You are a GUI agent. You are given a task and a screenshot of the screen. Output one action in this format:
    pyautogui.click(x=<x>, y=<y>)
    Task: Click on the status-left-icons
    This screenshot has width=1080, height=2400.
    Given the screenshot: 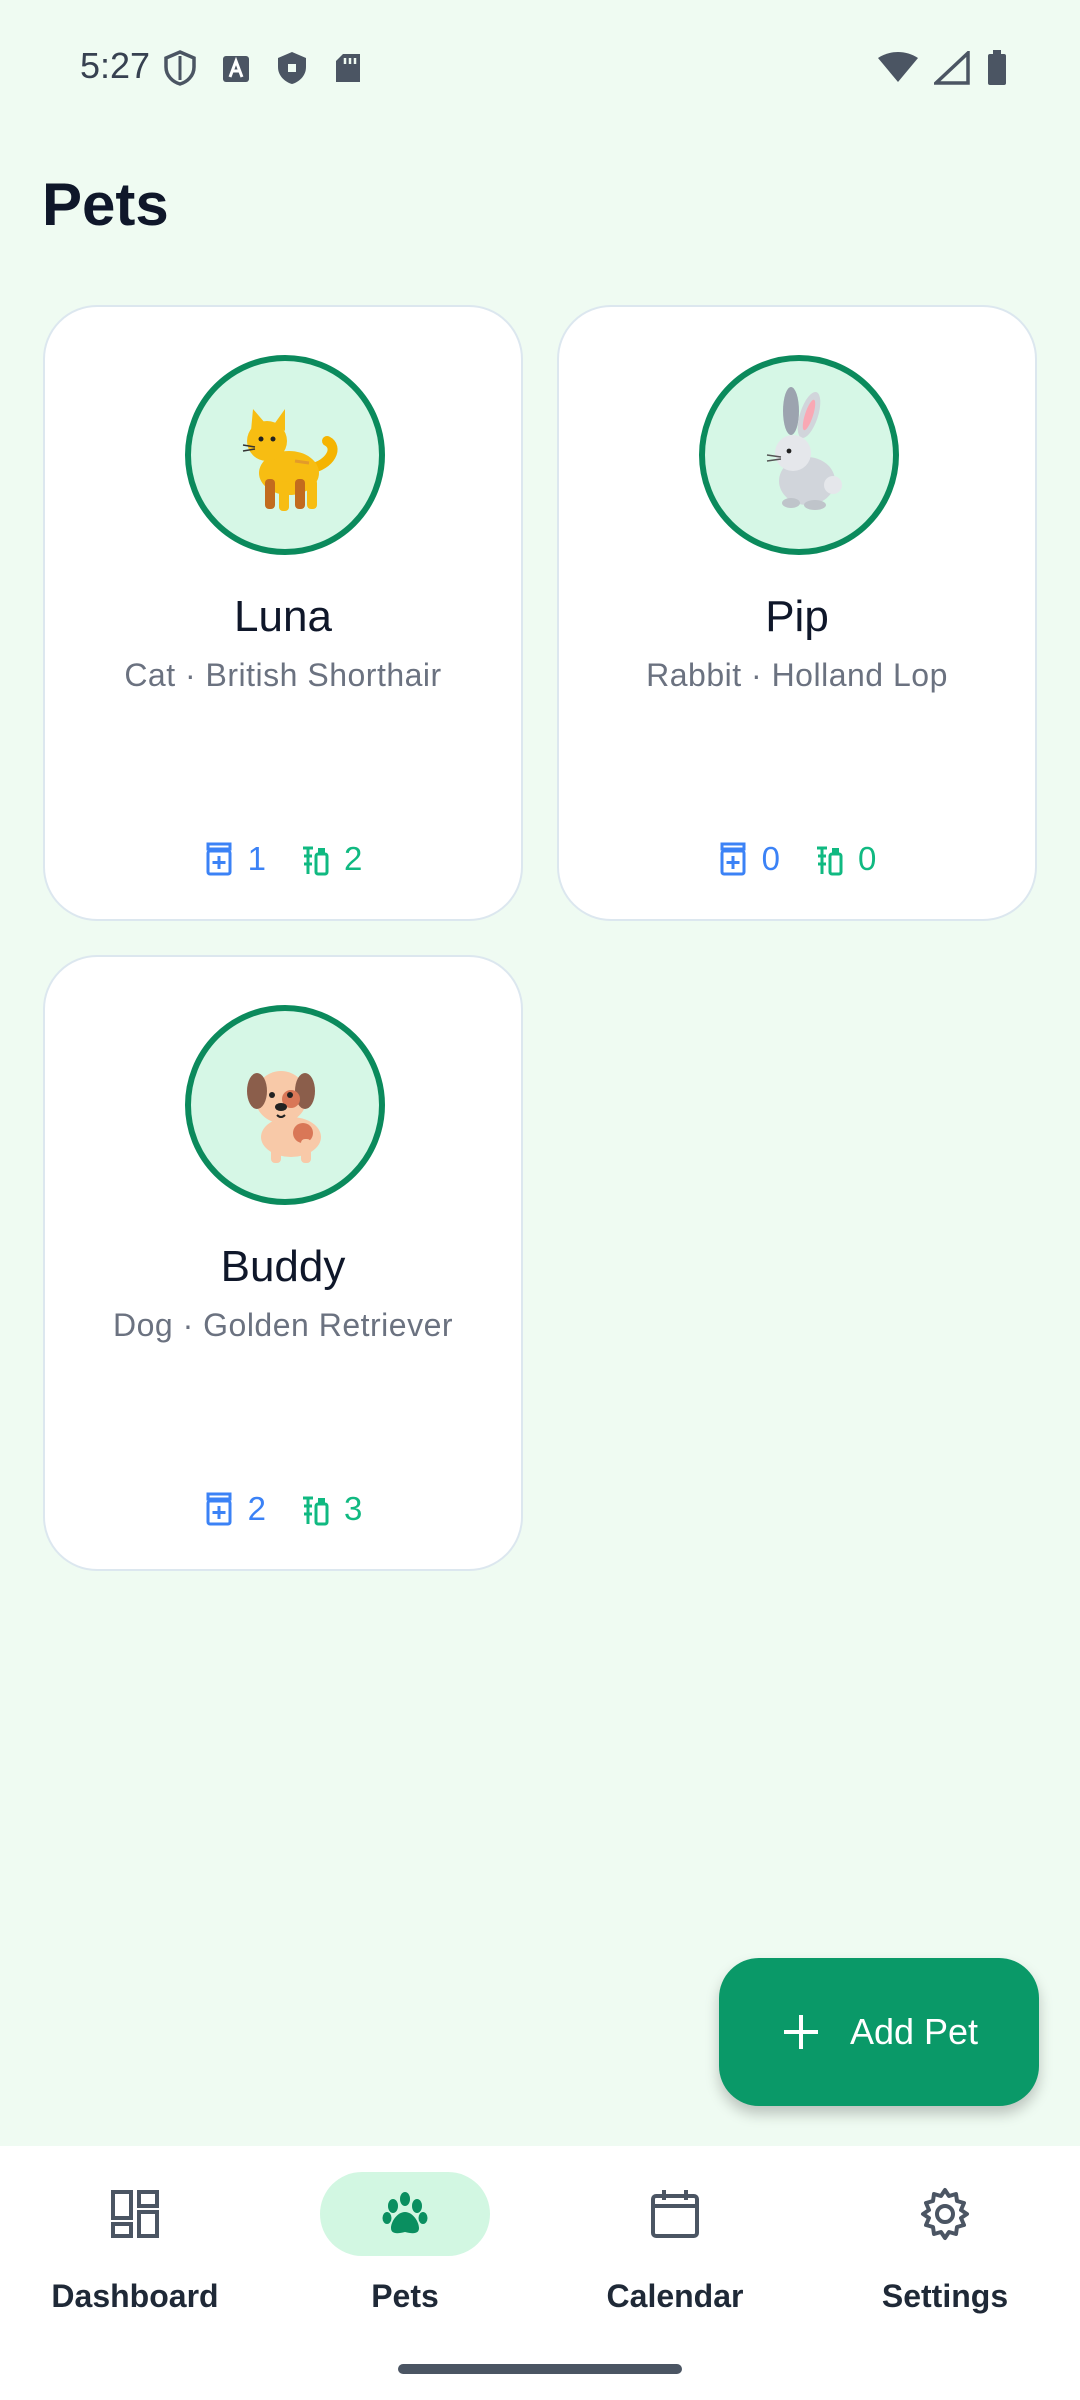 What is the action you would take?
    pyautogui.click(x=264, y=68)
    